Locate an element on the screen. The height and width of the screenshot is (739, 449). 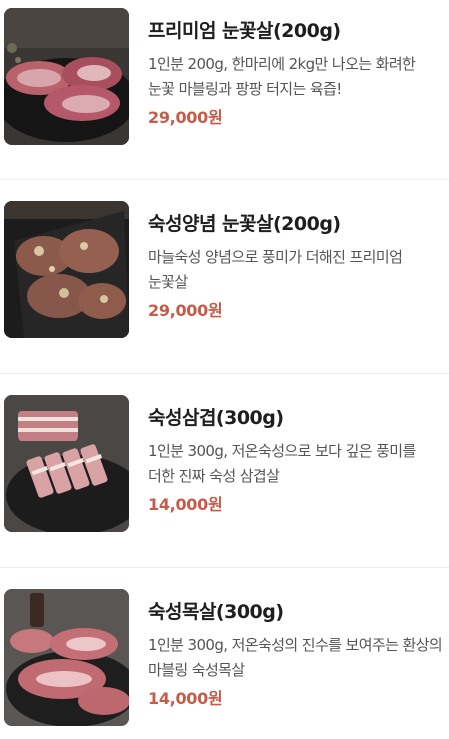
marinated-beef-graphic is located at coordinates (66, 269).